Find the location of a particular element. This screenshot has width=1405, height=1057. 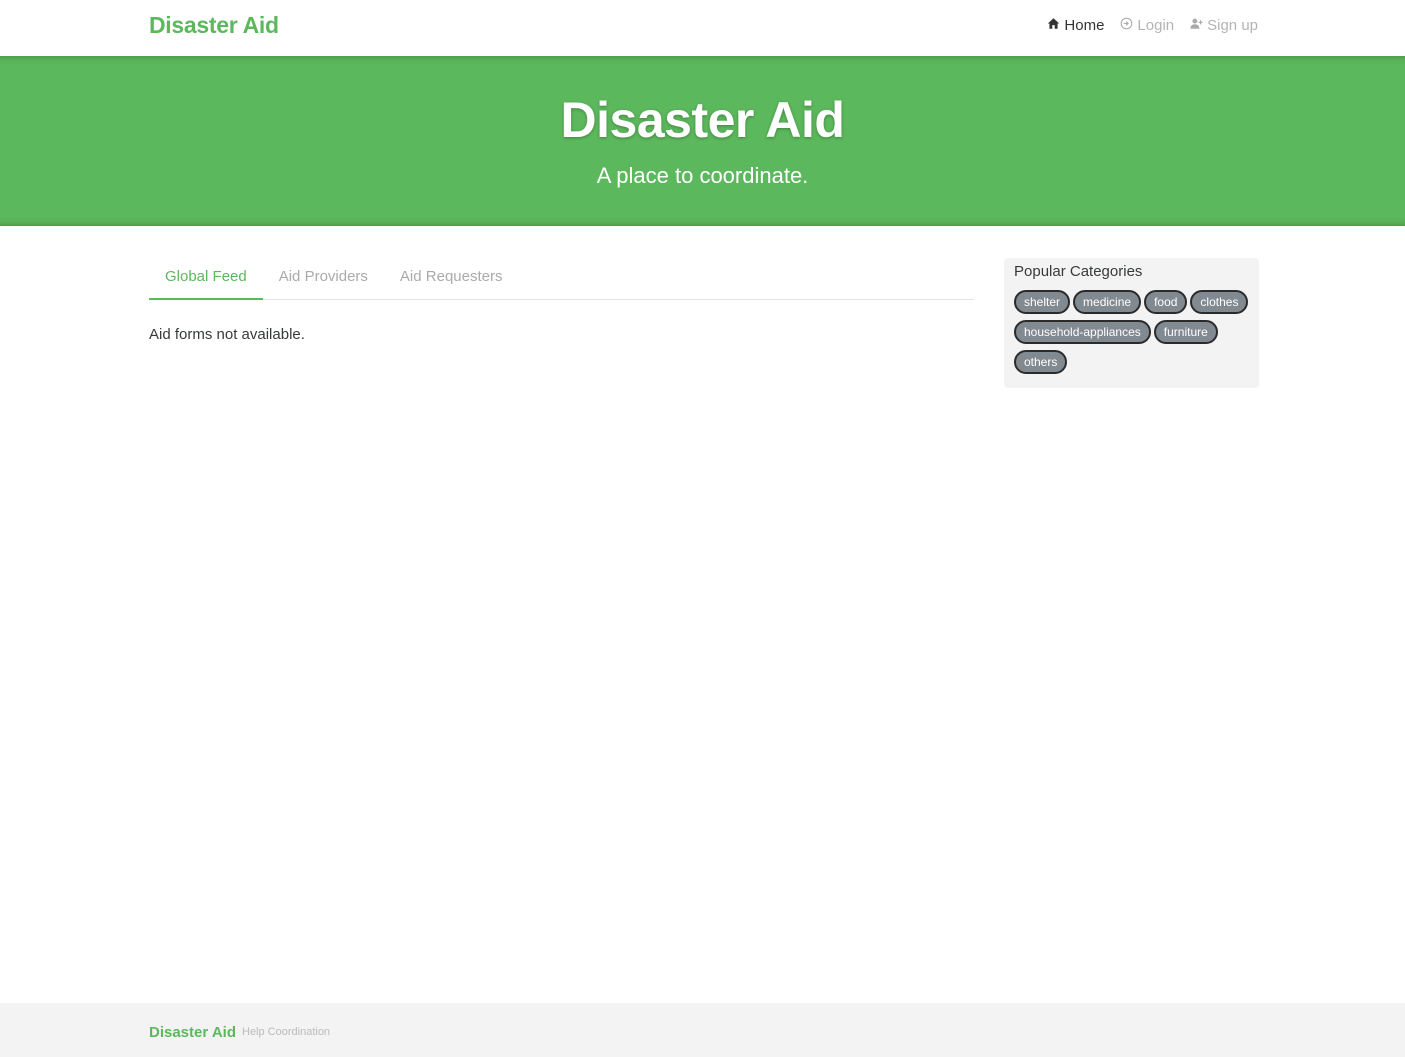

nav-home-label: Home is located at coordinates (1084, 25).